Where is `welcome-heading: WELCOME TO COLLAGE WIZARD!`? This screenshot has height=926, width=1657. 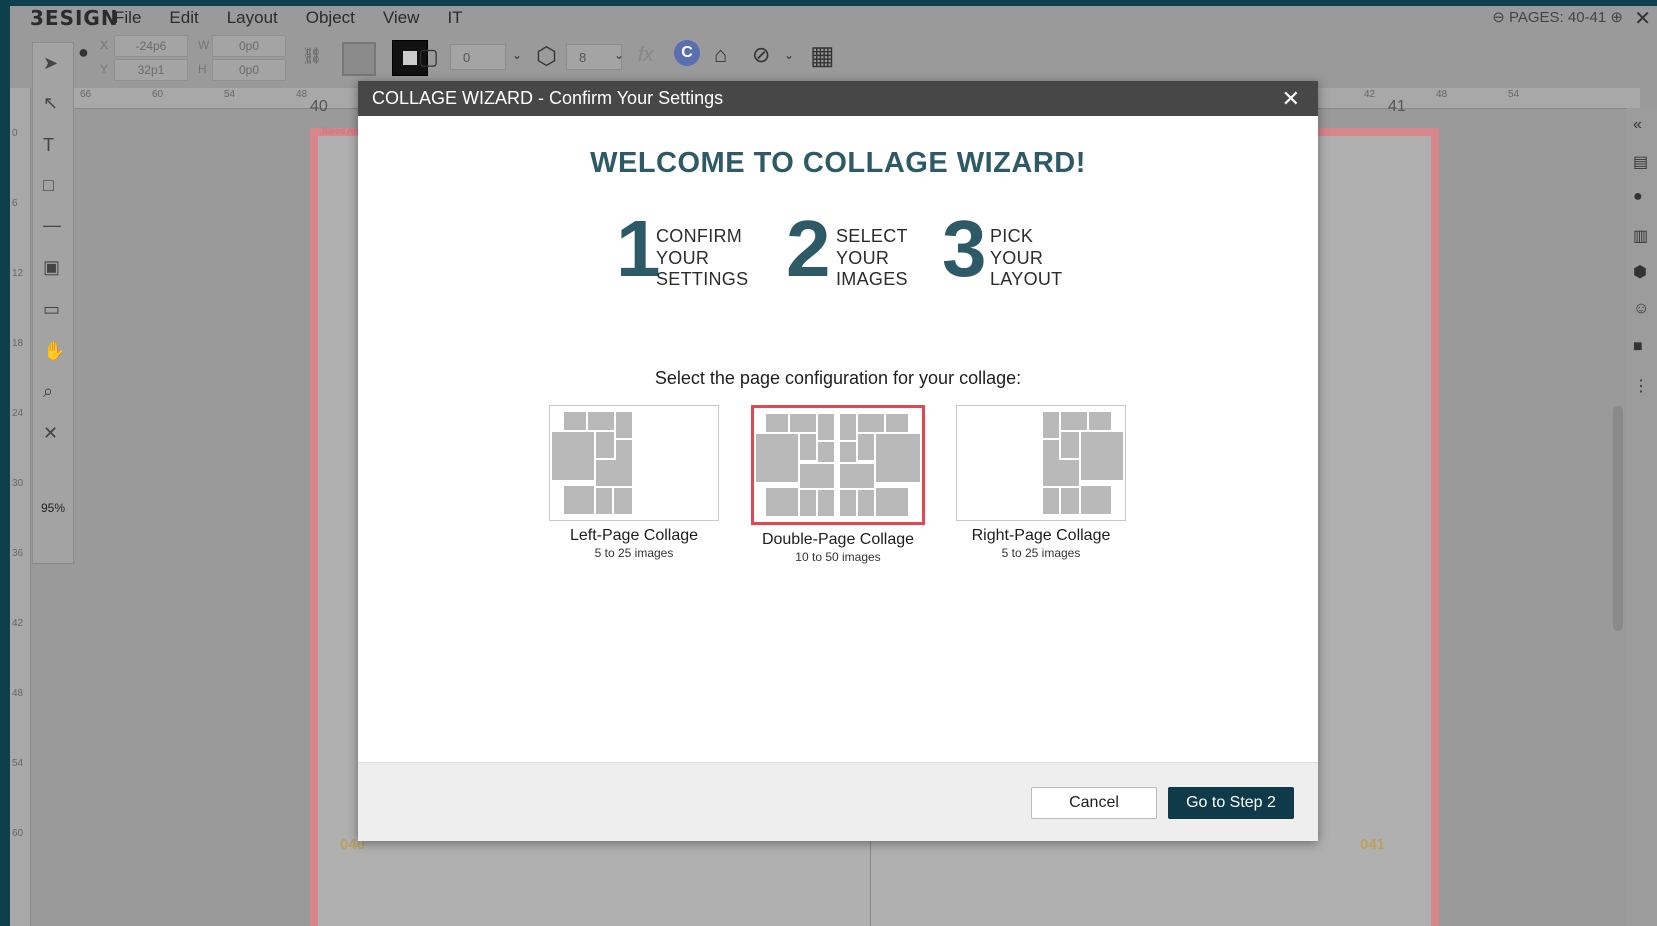
welcome-heading: WELCOME TO COLLAGE WIZARD! is located at coordinates (838, 163).